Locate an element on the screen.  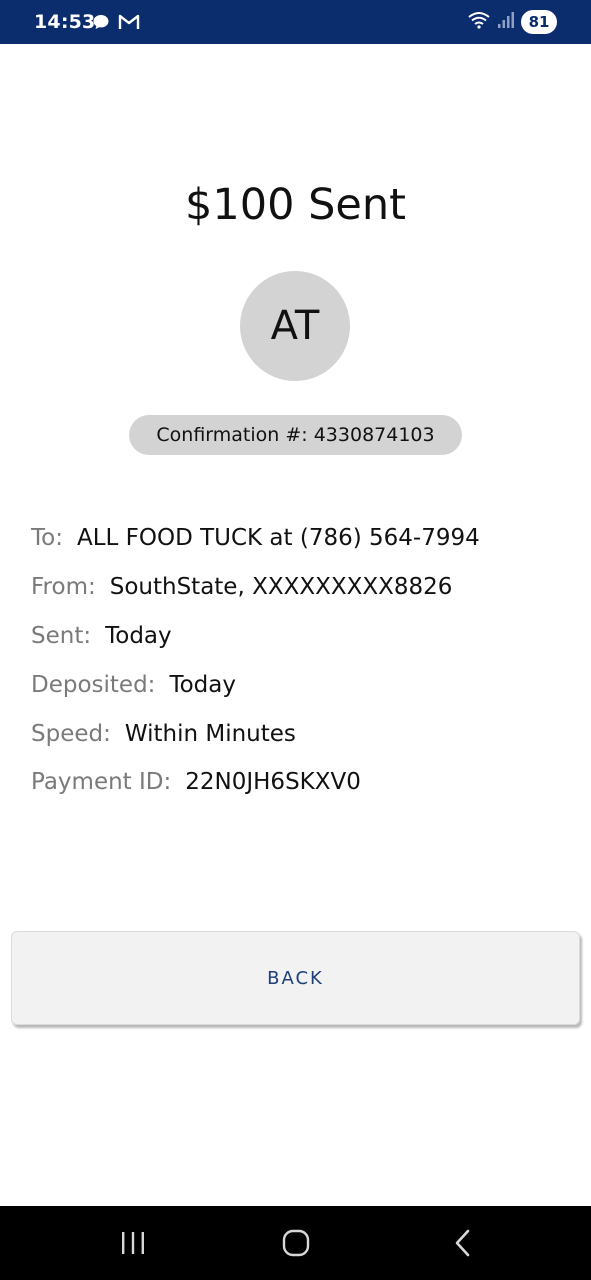
chat-bubble-icon is located at coordinates (101, 24).